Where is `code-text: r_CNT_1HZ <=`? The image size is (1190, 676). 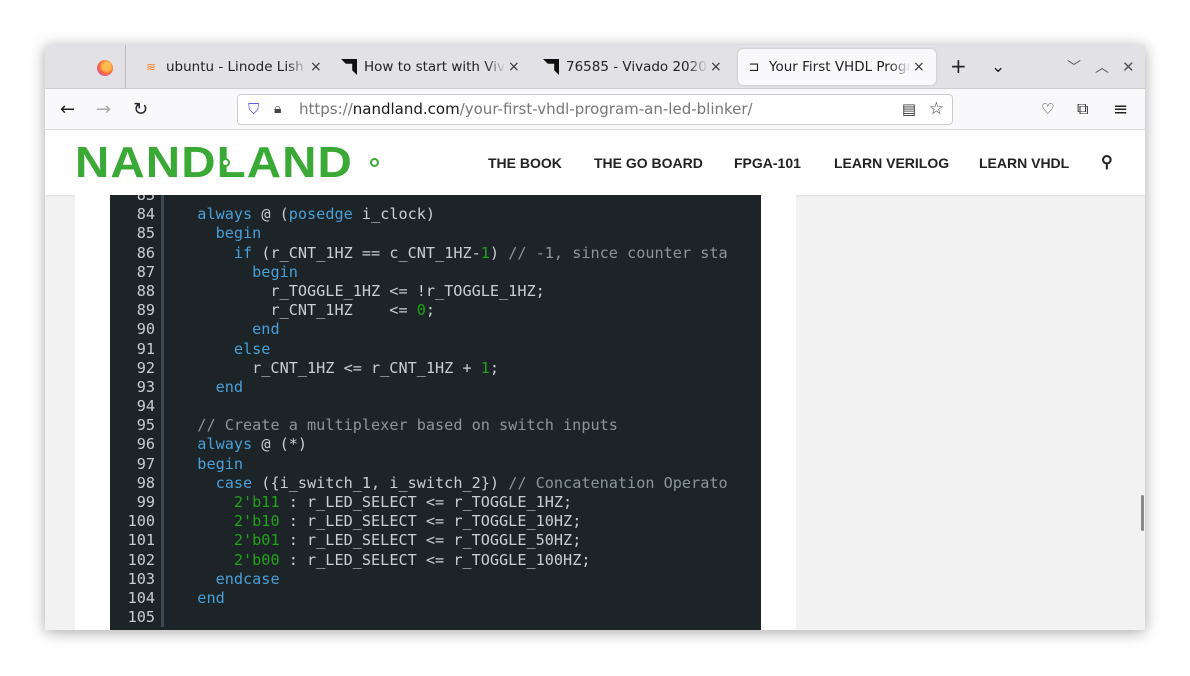 code-text: r_CNT_1HZ <= is located at coordinates (298, 310).